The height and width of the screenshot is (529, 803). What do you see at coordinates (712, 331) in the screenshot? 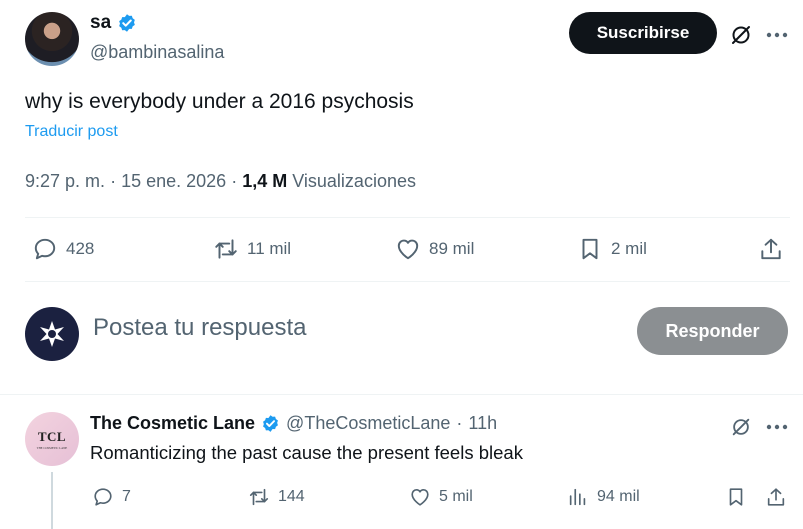
I see `reply-submit-button: Responder` at bounding box center [712, 331].